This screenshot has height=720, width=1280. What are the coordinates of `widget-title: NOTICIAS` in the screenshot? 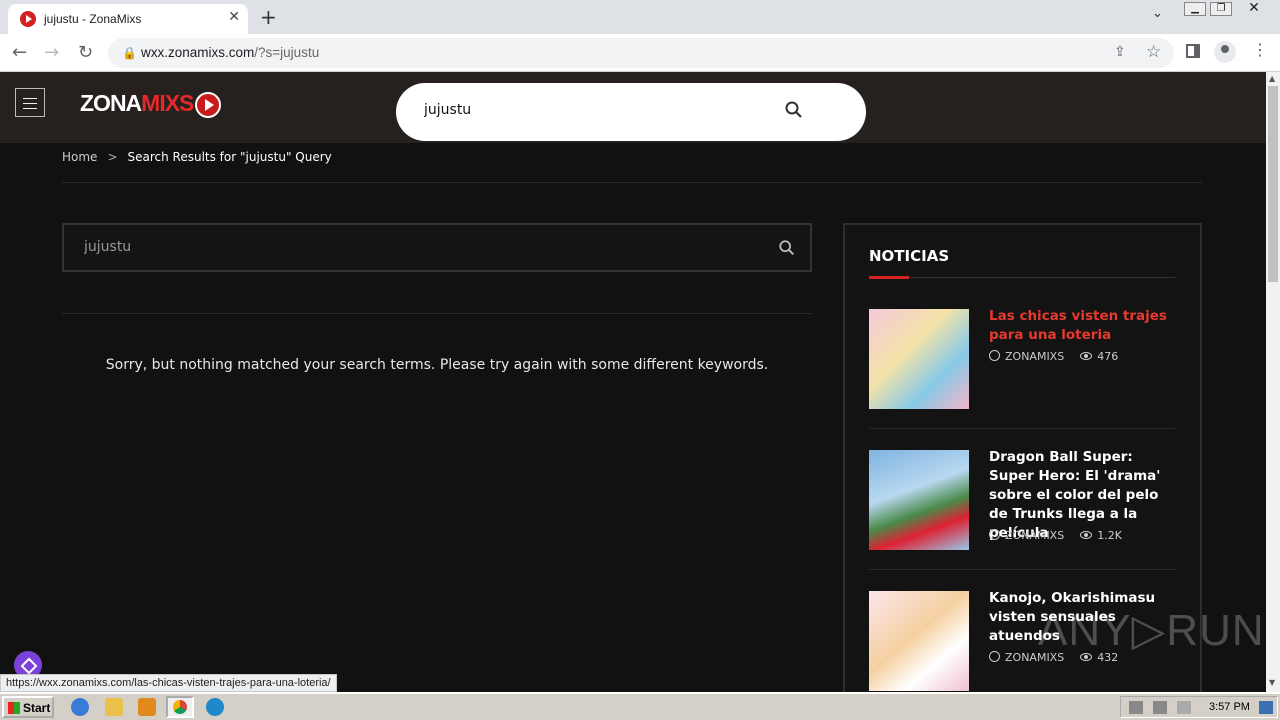 It's located at (909, 256).